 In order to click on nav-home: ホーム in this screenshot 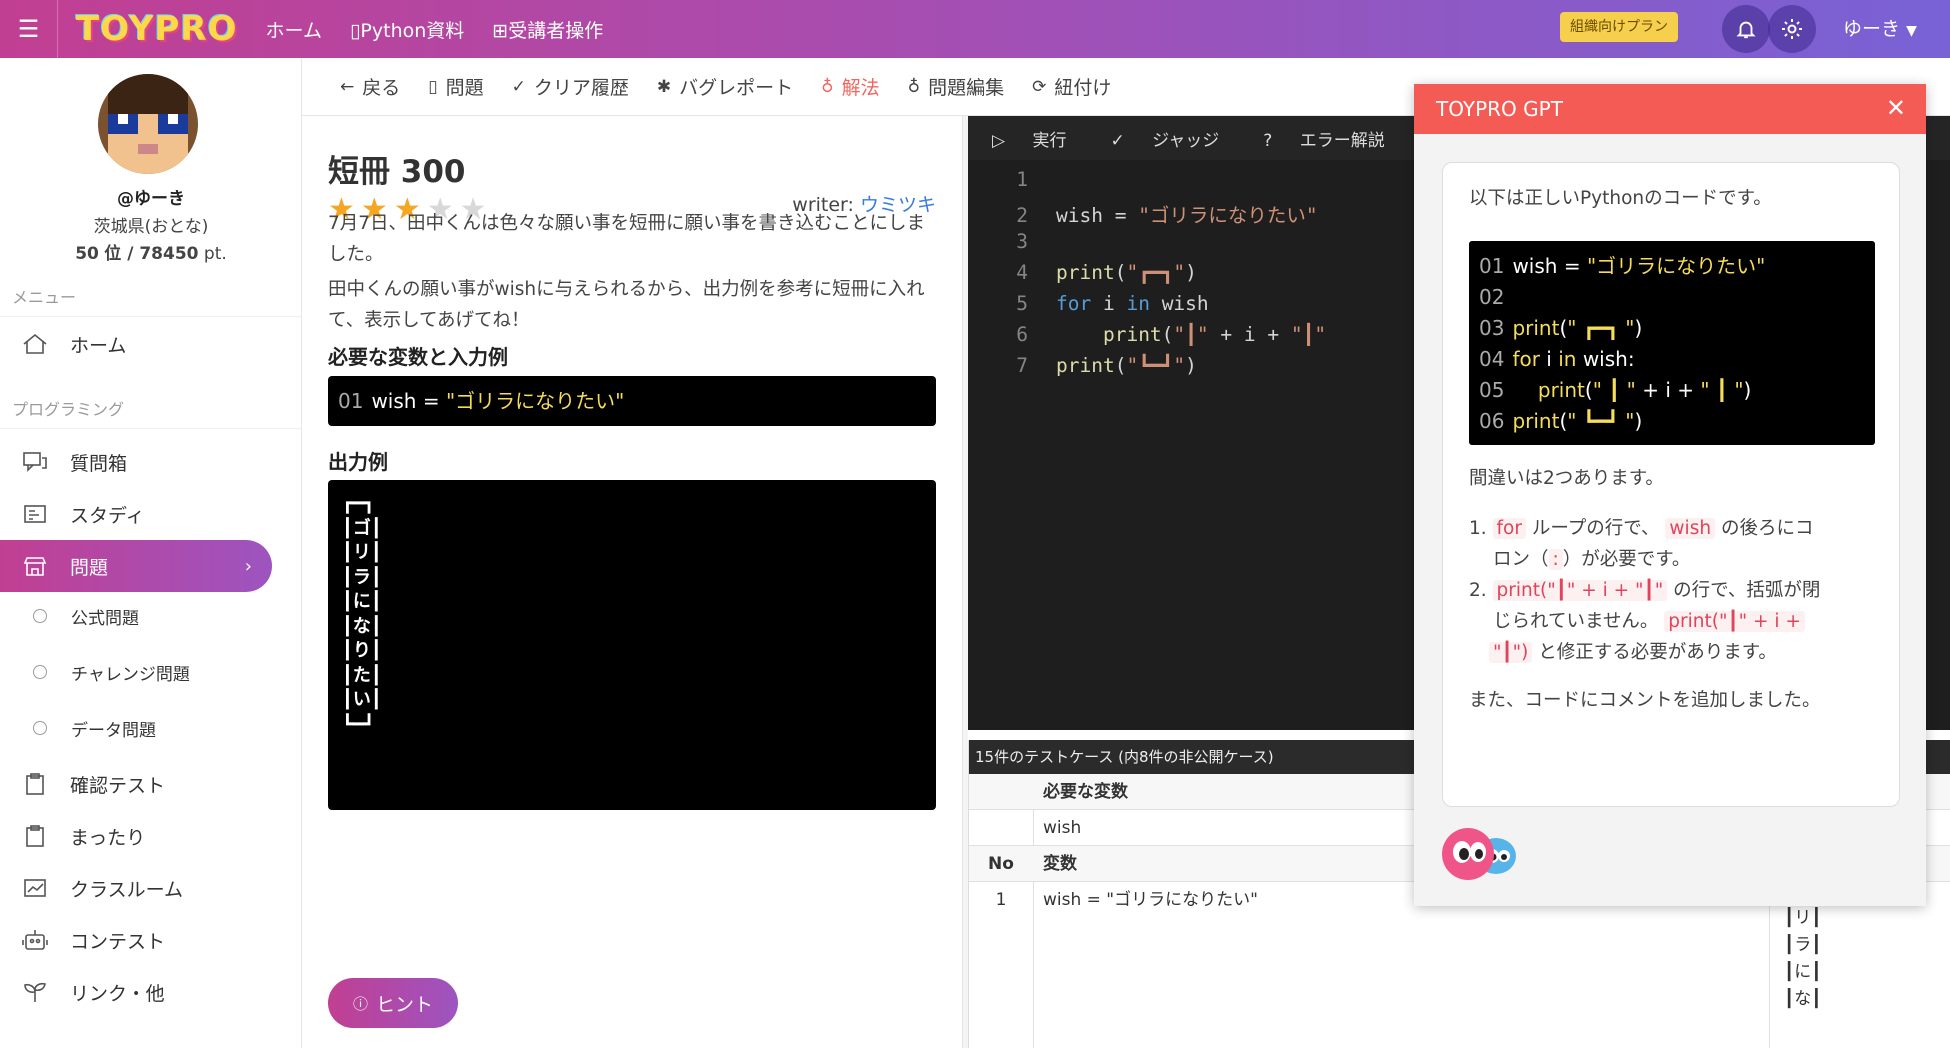, I will do `click(294, 29)`.